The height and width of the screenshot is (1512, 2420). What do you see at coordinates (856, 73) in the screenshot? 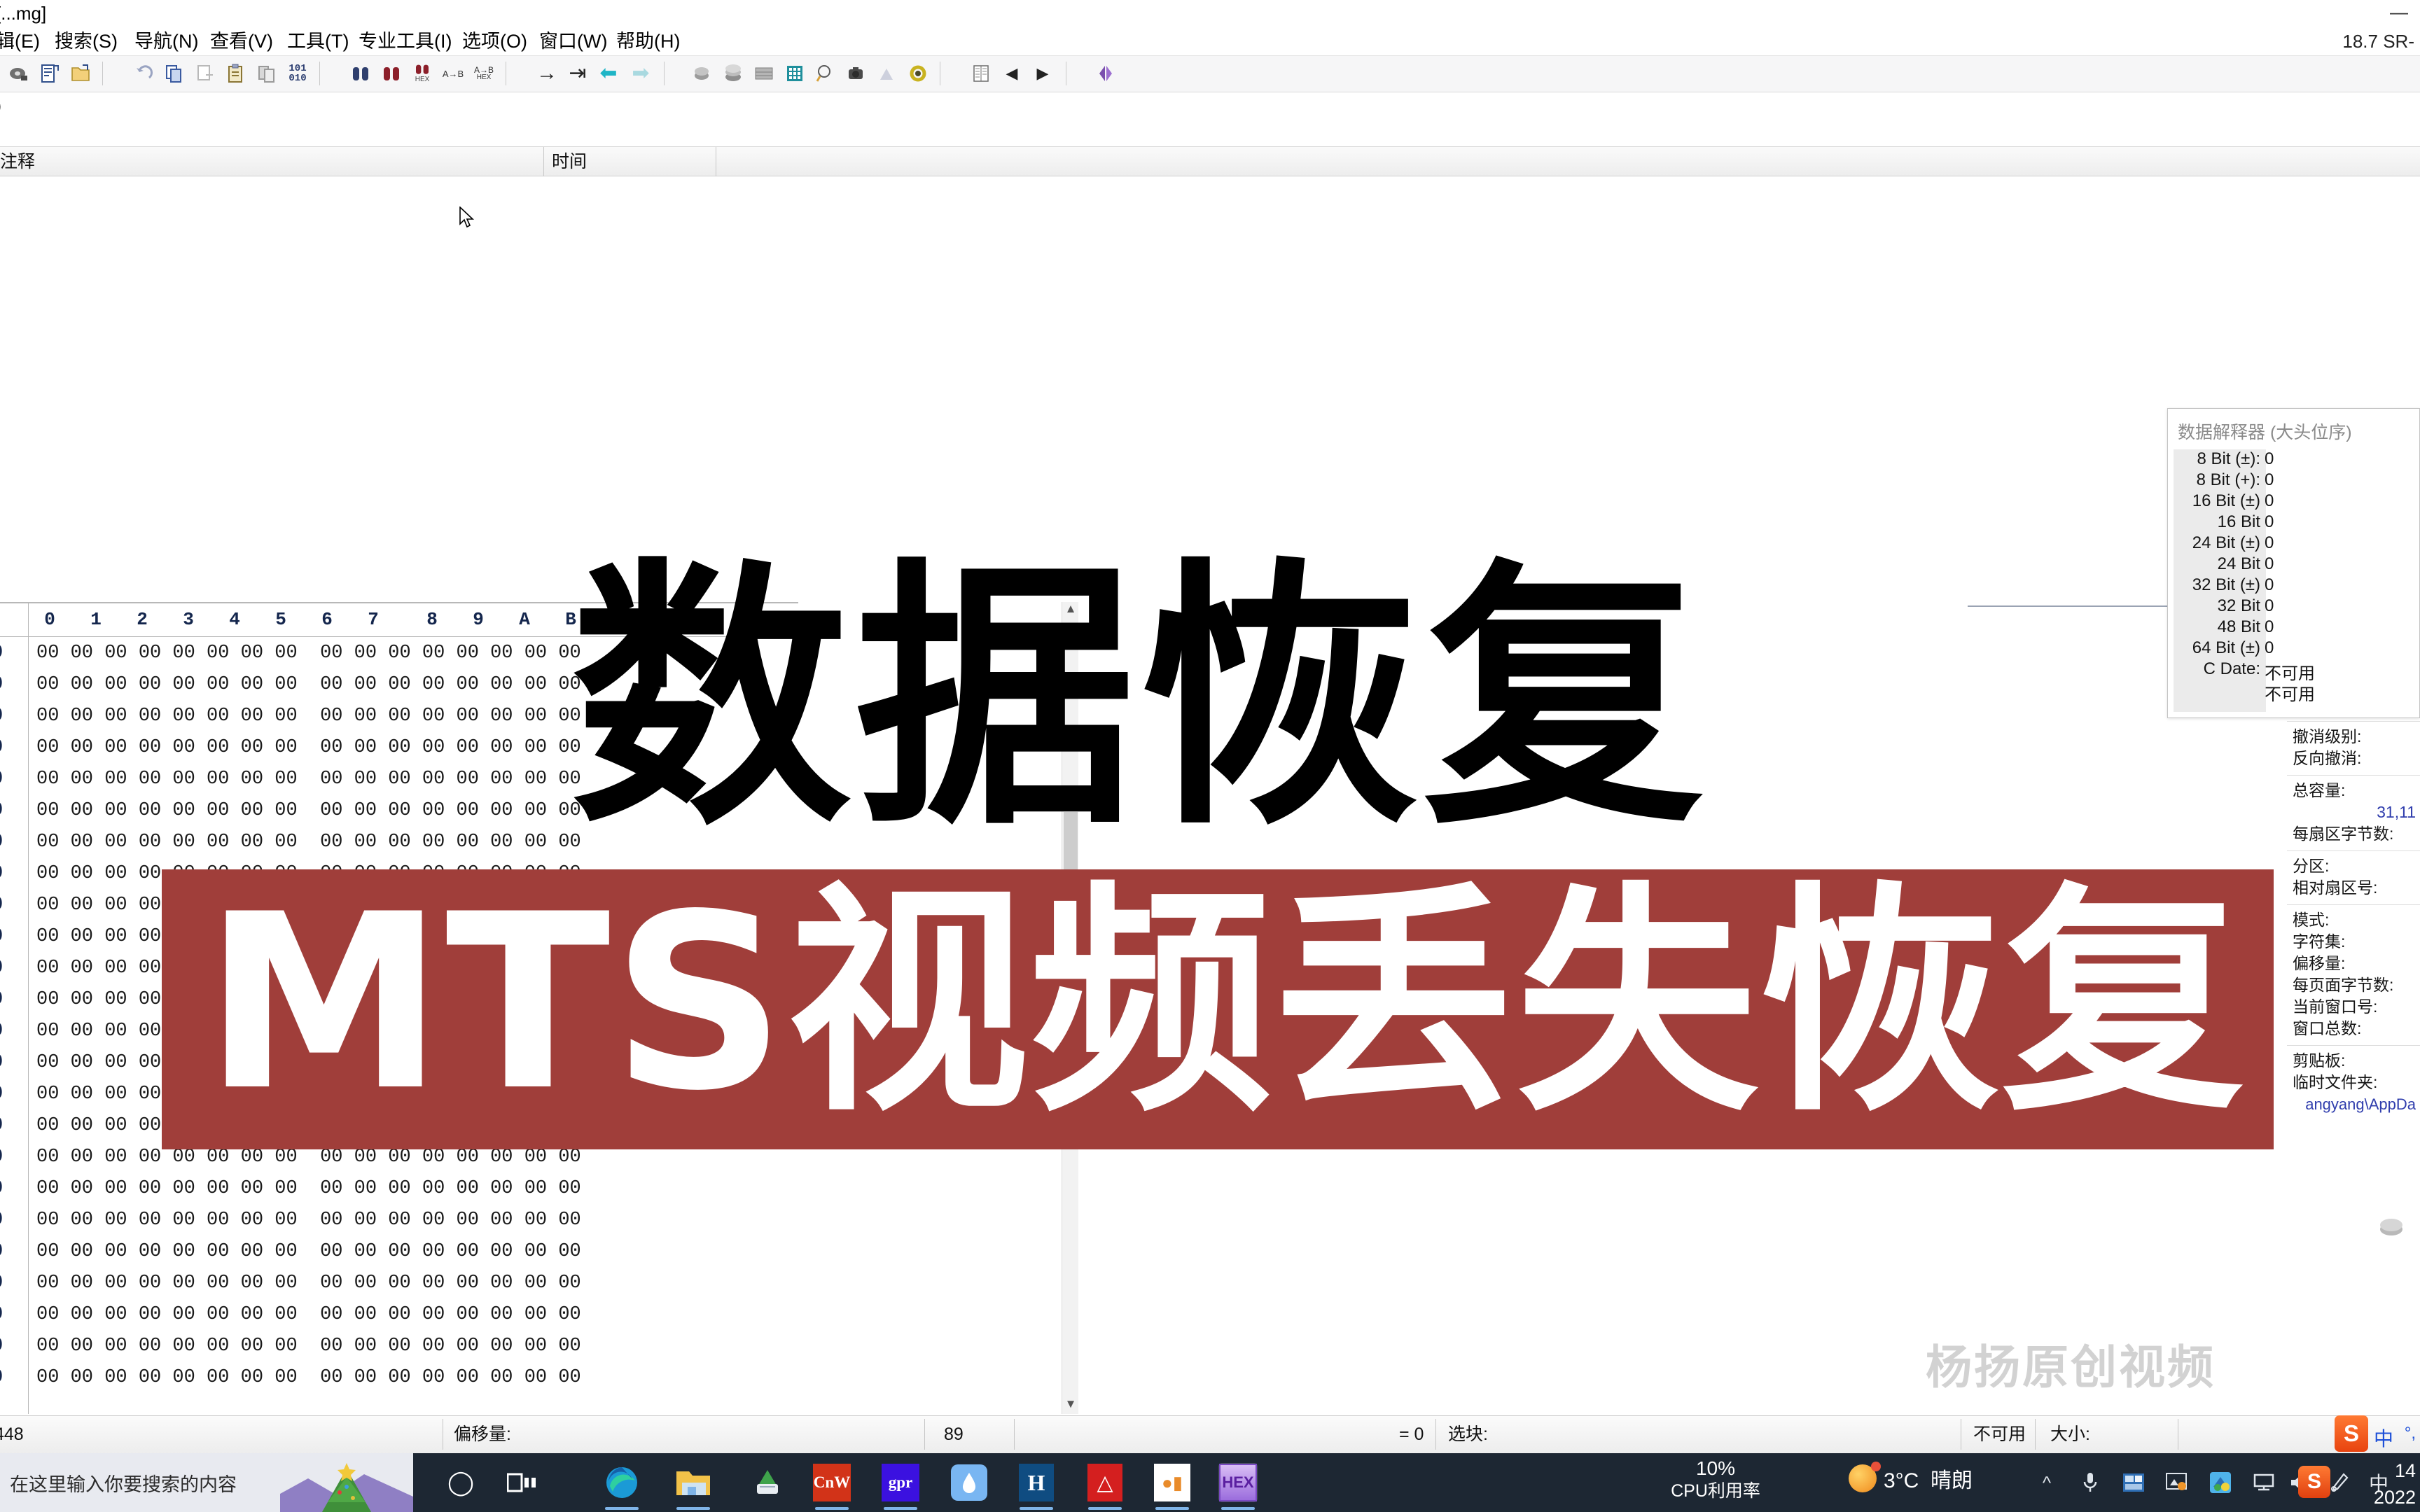
I see `camera-icon` at bounding box center [856, 73].